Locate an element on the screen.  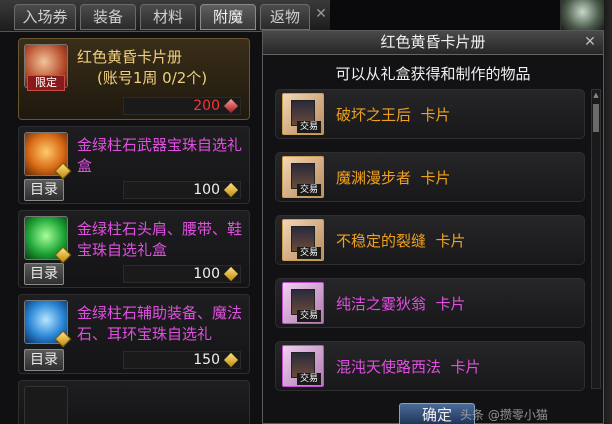
popup-subtitle: 可以从礼盒获得和制作的物品 is located at coordinates (433, 74).